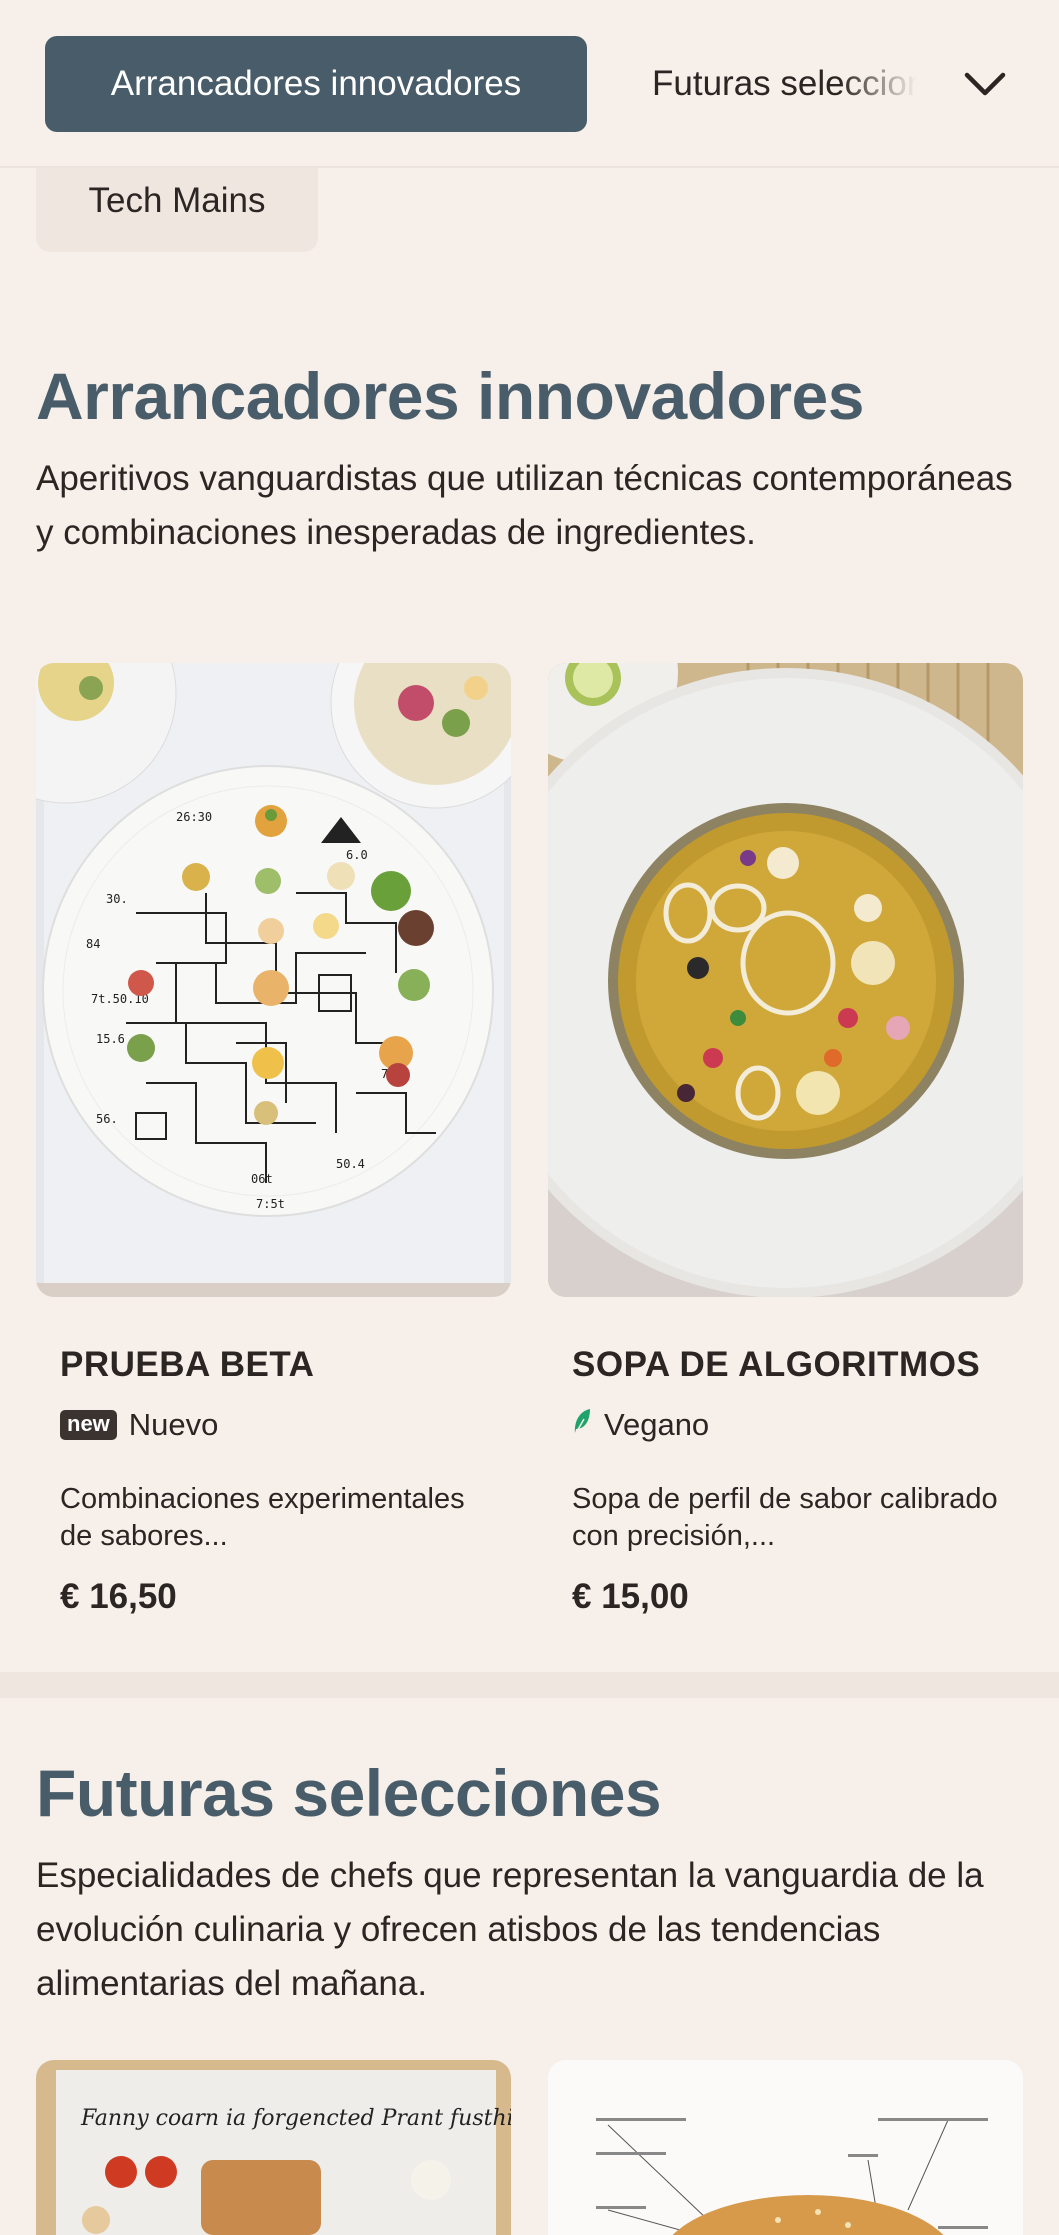 Image resolution: width=1059 pixels, height=2235 pixels. What do you see at coordinates (118, 1596) in the screenshot?
I see `item-price: € 16,50` at bounding box center [118, 1596].